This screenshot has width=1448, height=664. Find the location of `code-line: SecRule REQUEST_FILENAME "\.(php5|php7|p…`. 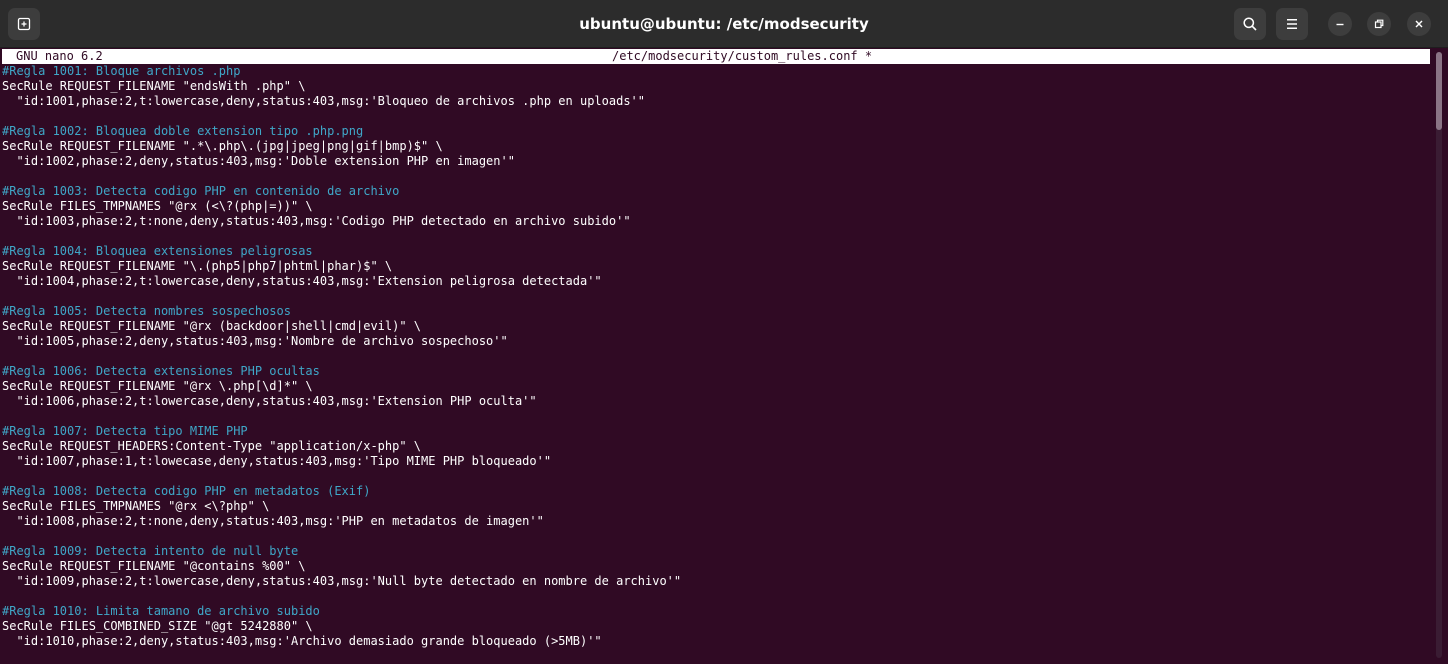

code-line: SecRule REQUEST_FILENAME "\.(php5|php7|p… is located at coordinates (197, 266).